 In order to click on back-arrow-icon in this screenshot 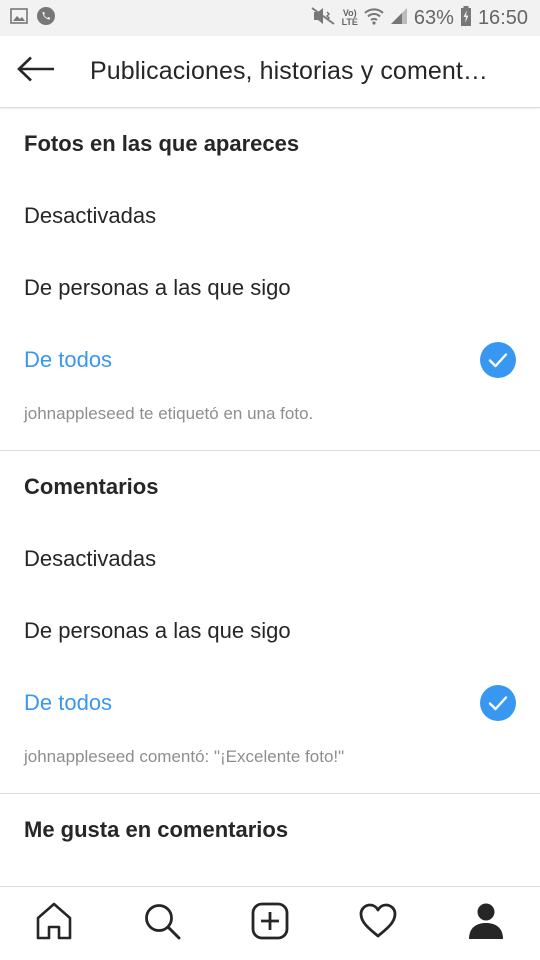, I will do `click(36, 71)`.